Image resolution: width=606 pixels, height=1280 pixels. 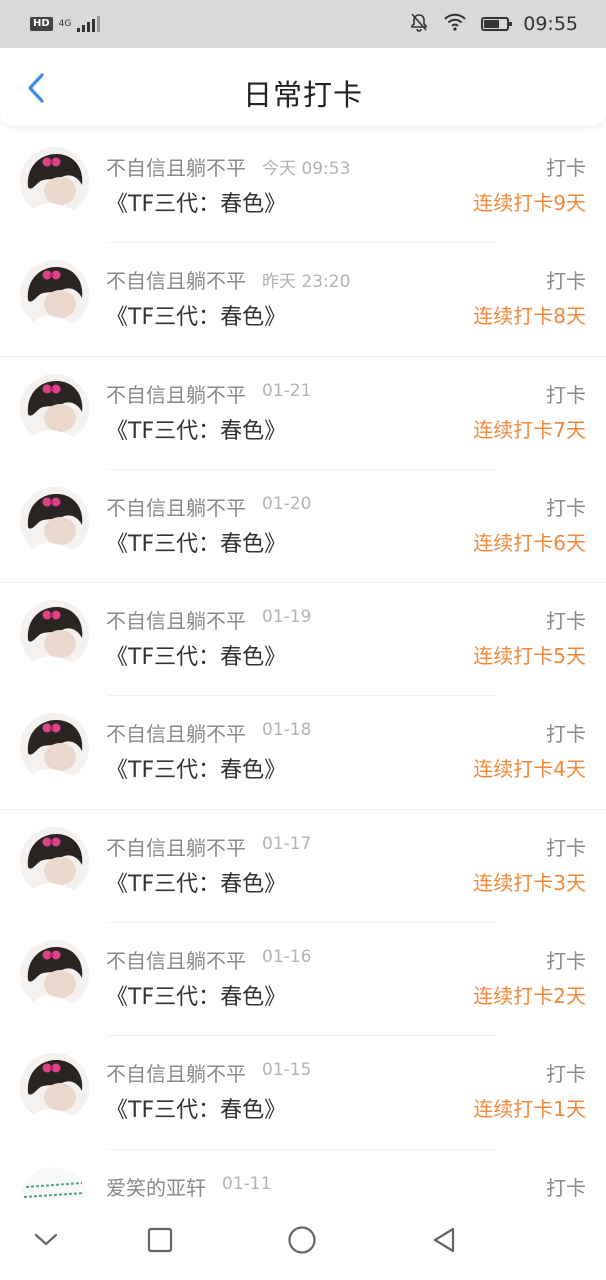 I want to click on streak-label: 连续打卡6天, so click(x=529, y=542).